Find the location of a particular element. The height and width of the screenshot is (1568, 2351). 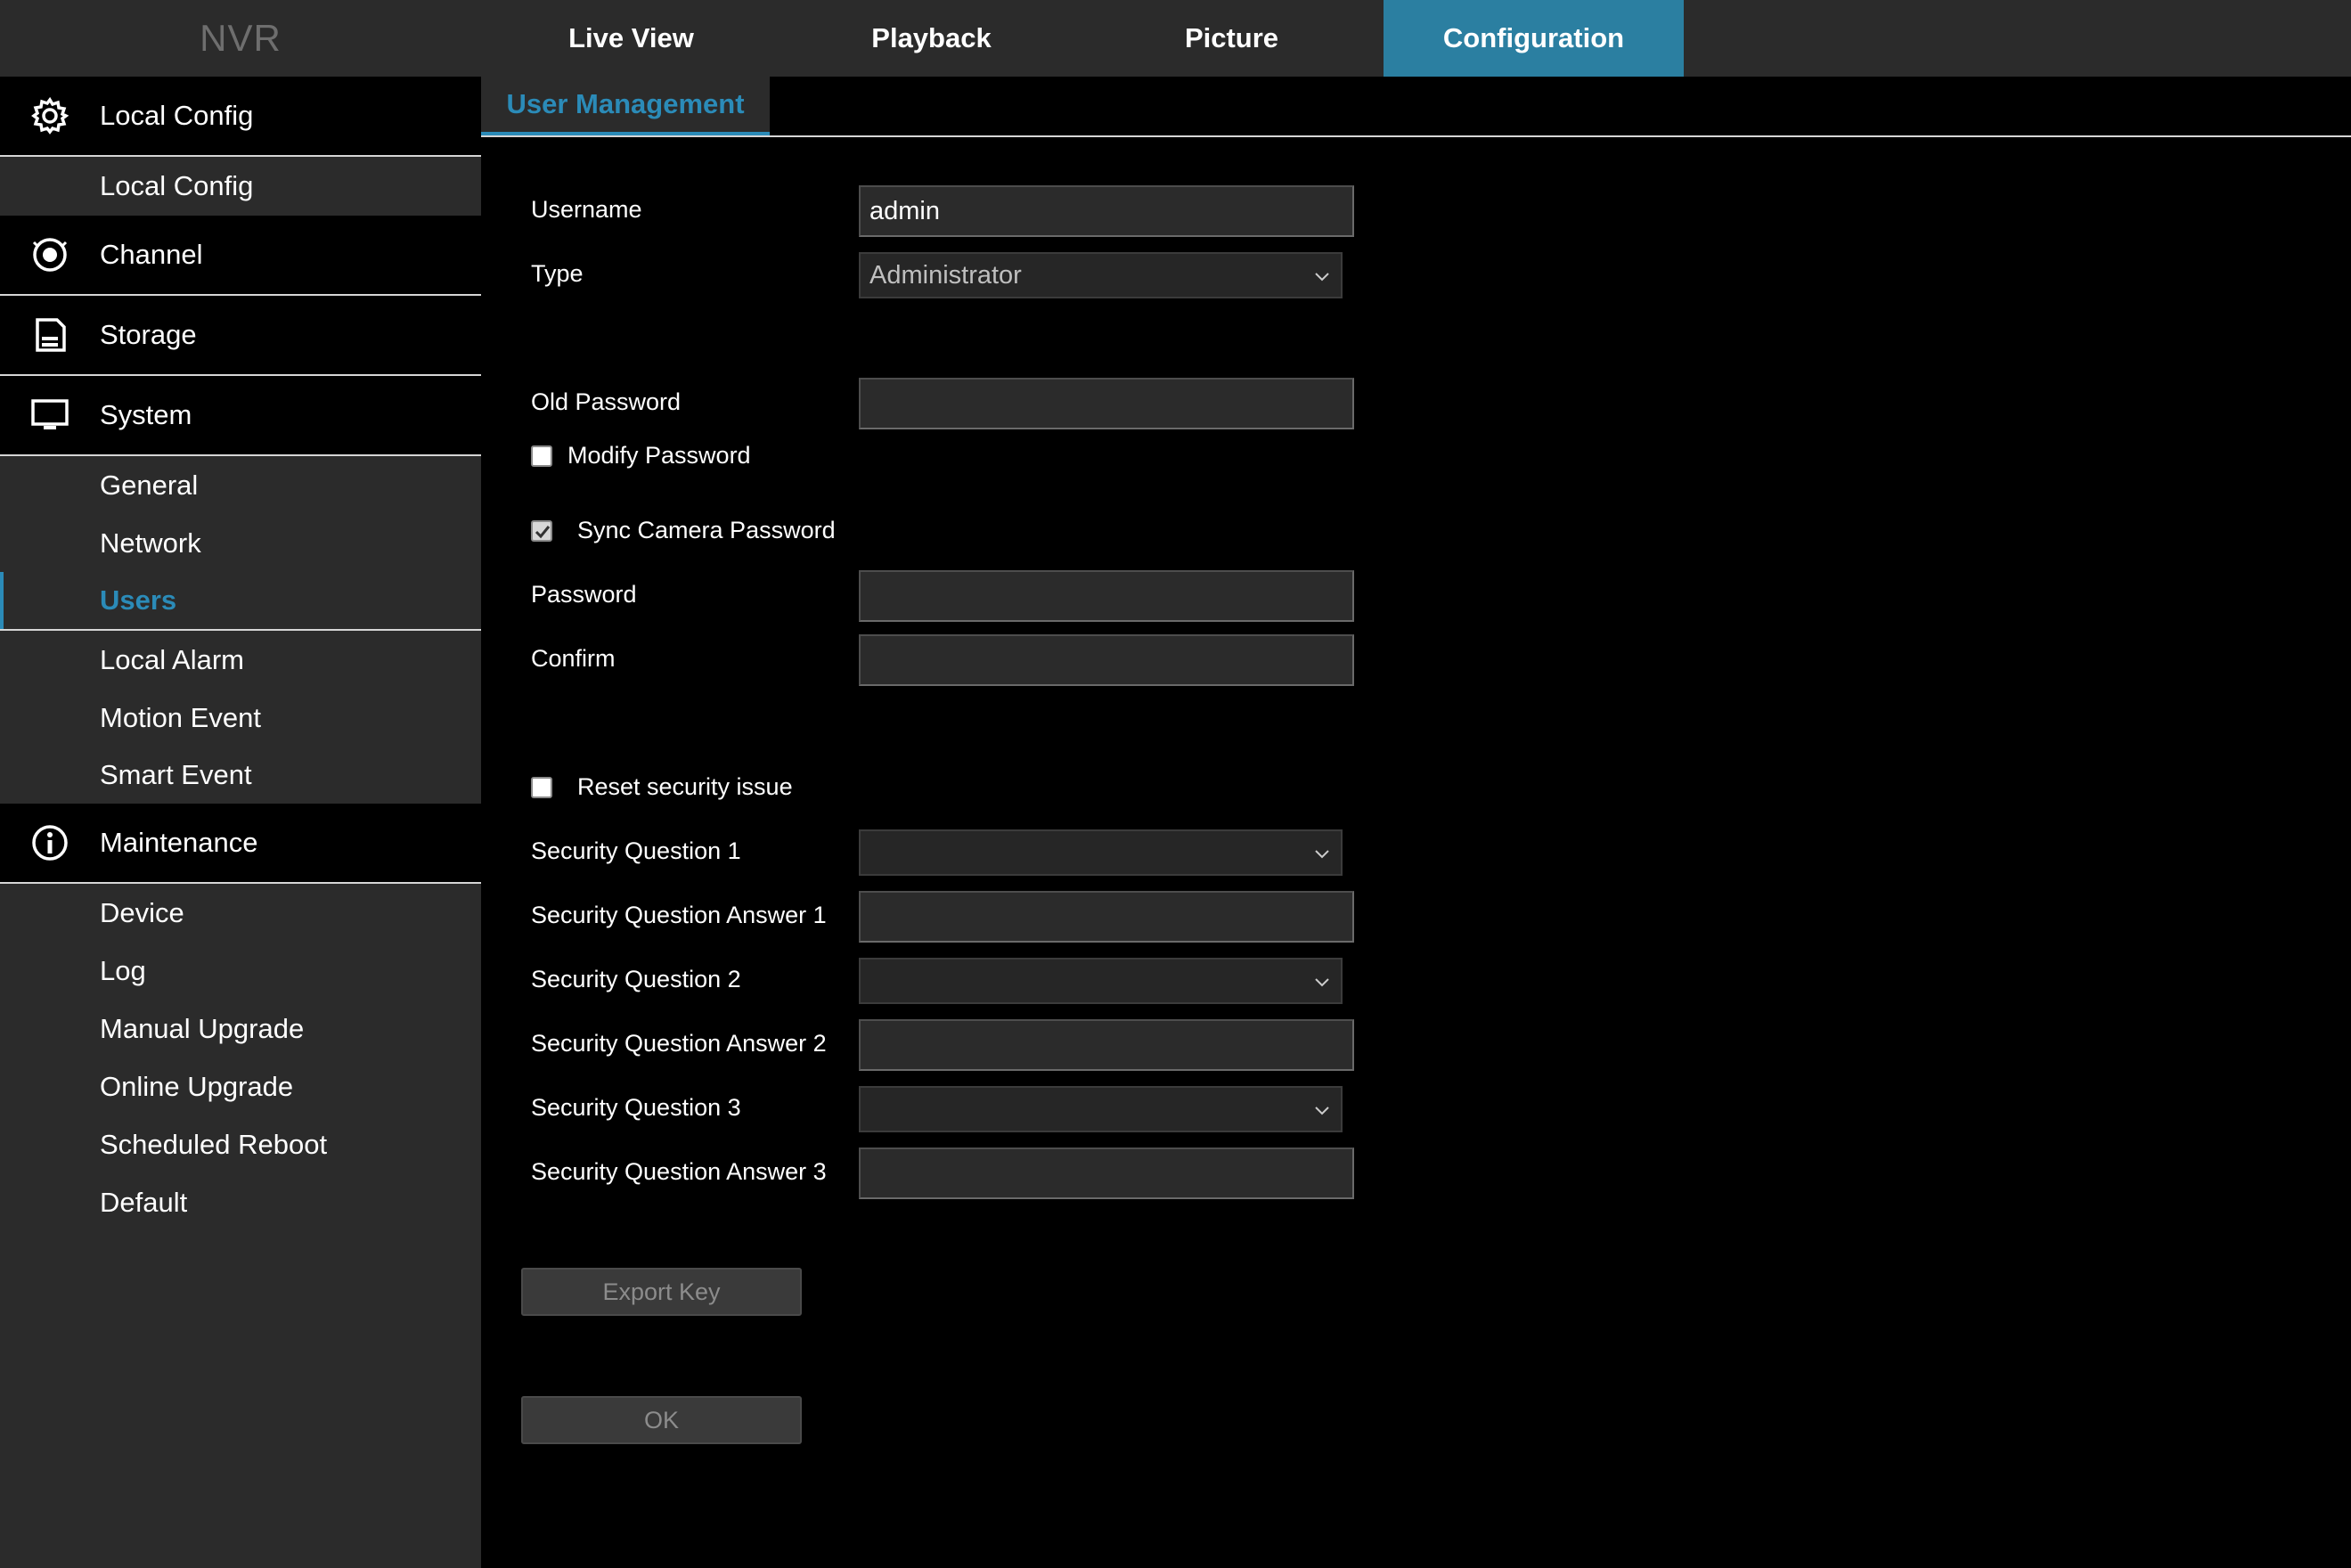

sidebar-category-label: Channel is located at coordinates (152, 254).